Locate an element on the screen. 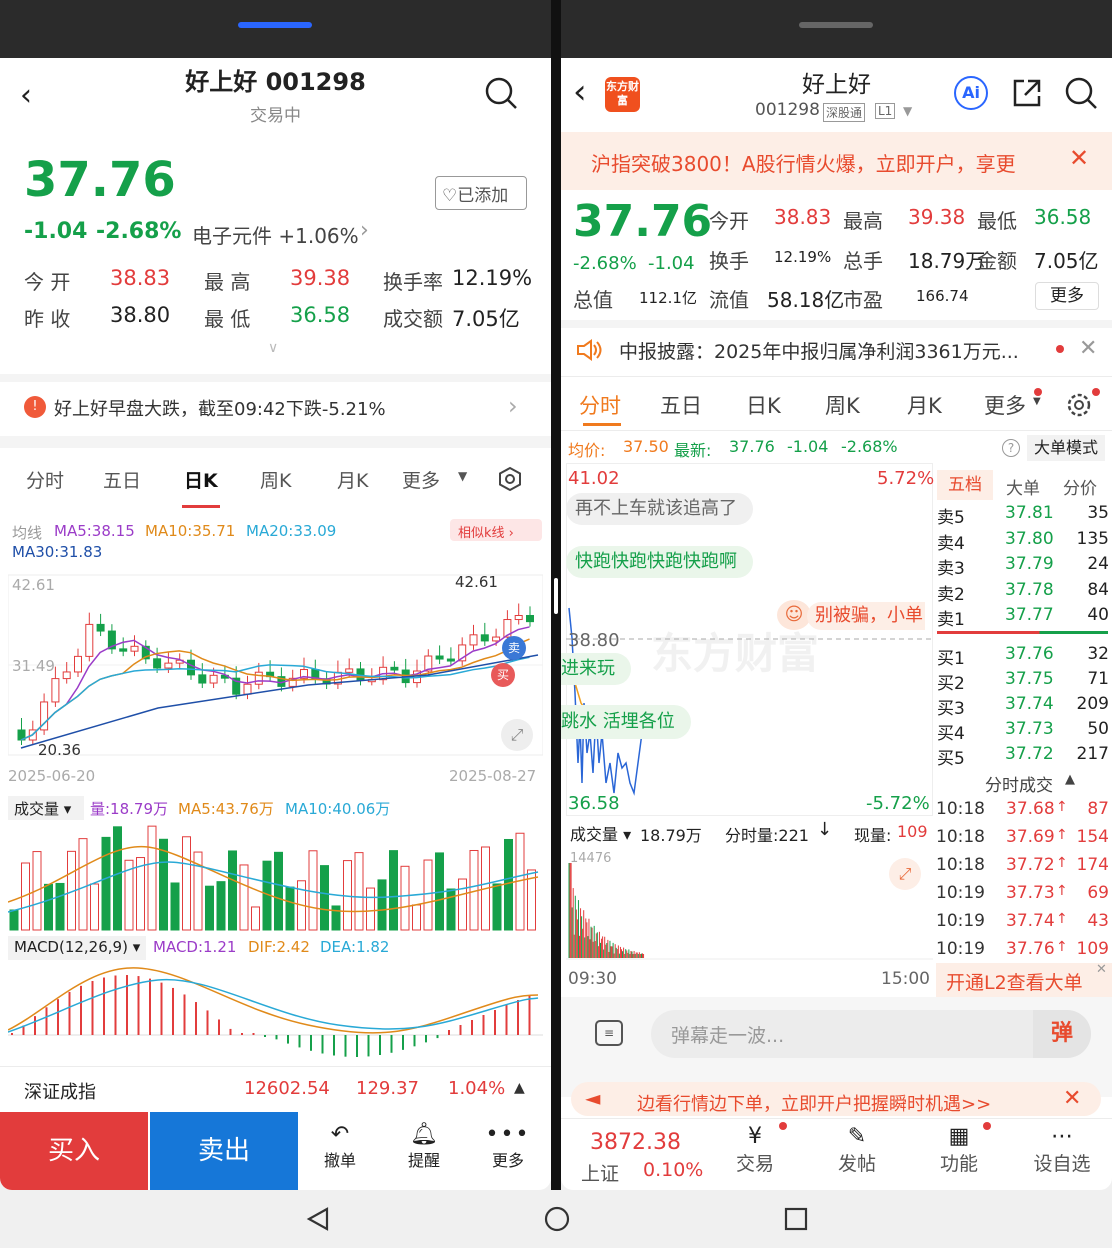  ask-label: 卖5 is located at coordinates (951, 518).